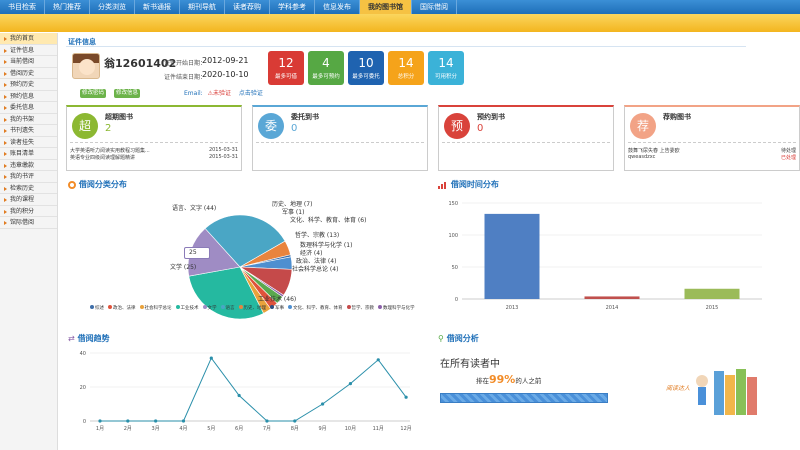 The height and width of the screenshot is (450, 800). I want to click on sidebar-item: 证件信息, so click(28, 50).